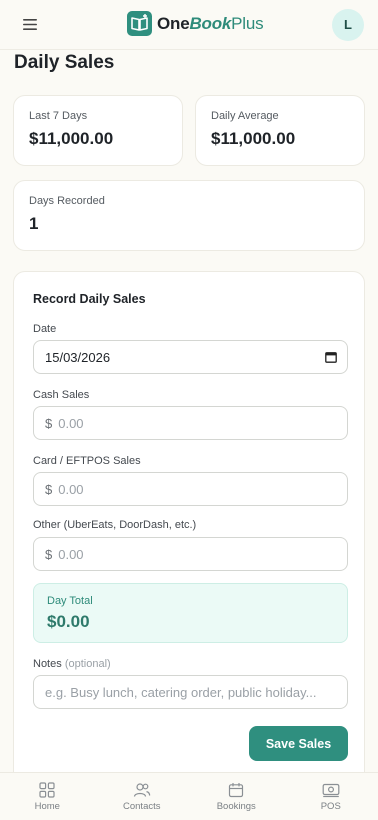 The image size is (378, 820). Describe the element at coordinates (68, 621) in the screenshot. I see `day-total-value: $0.00` at that location.